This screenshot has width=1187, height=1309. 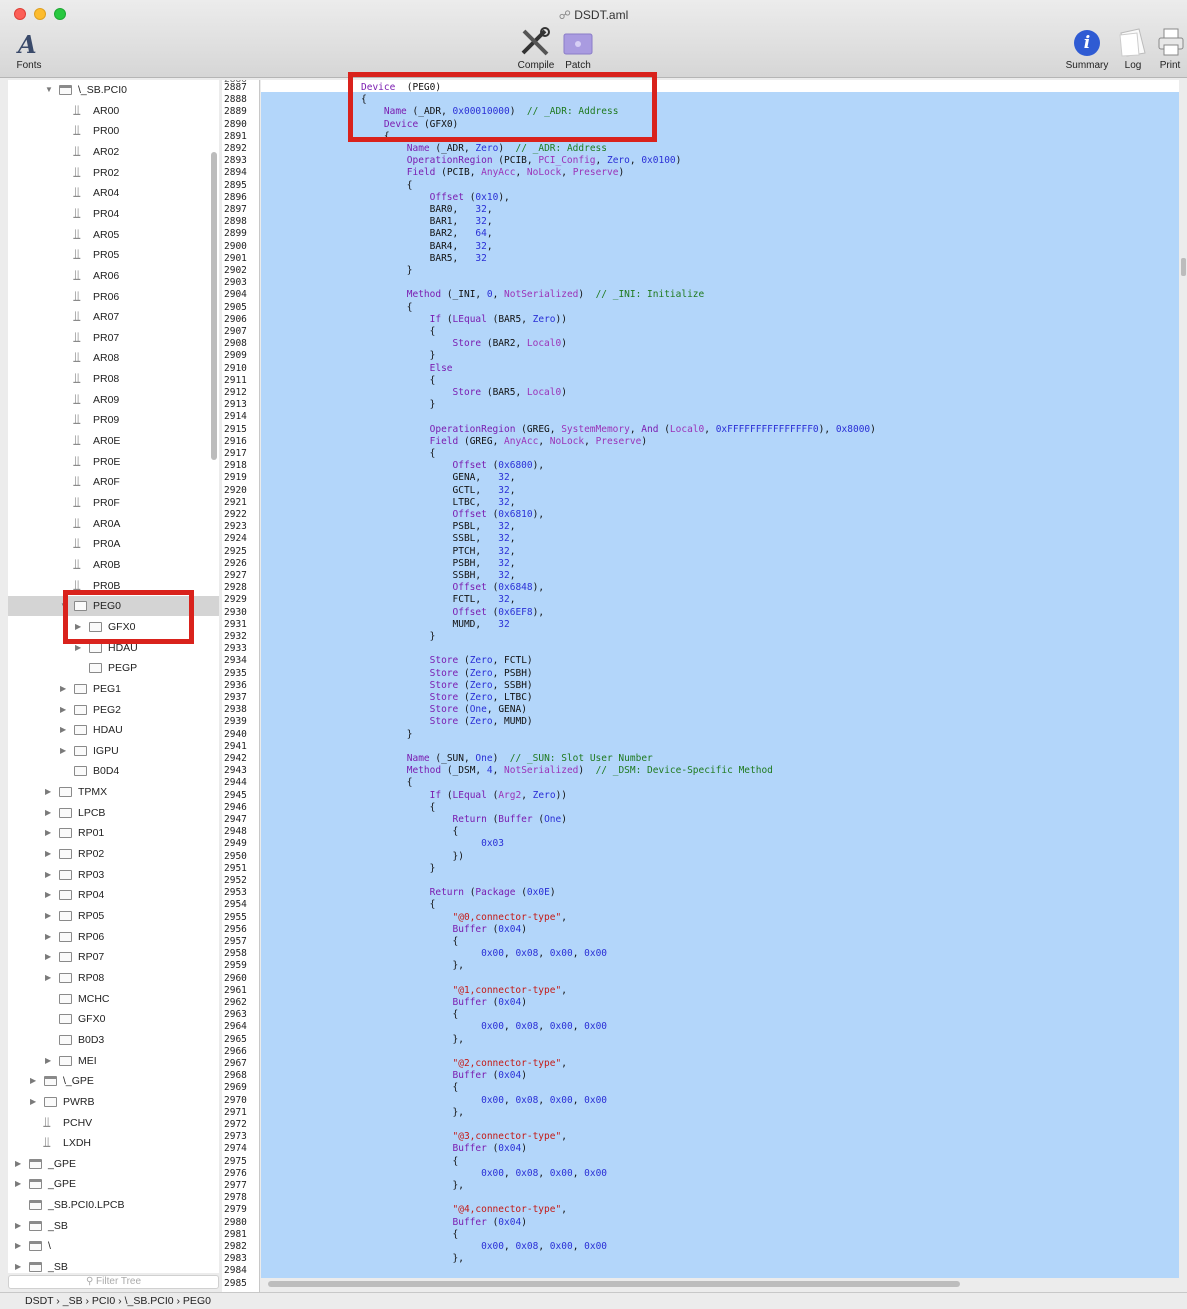 I want to click on tree-item-label: PCHV, so click(x=78, y=1122).